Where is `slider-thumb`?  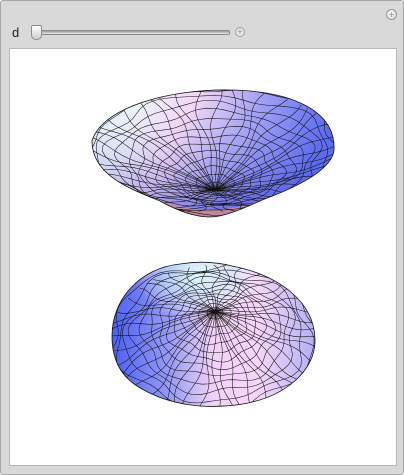
slider-thumb is located at coordinates (36, 32).